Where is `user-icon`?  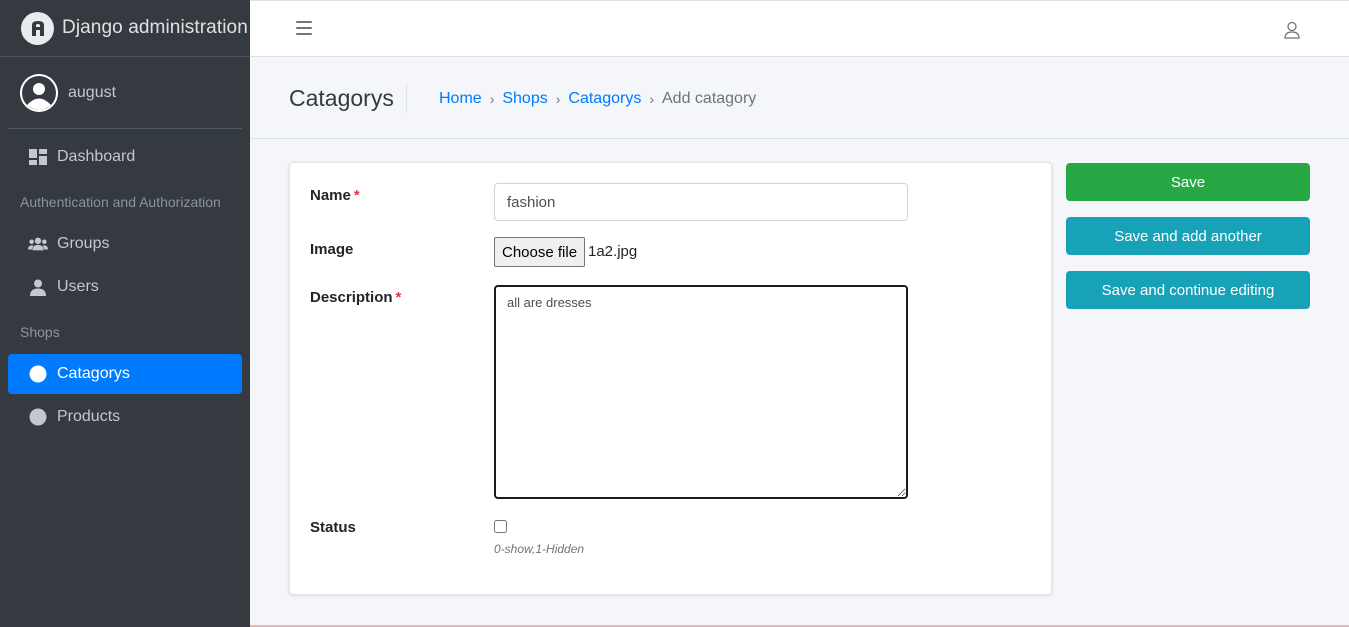
user-icon is located at coordinates (38, 287).